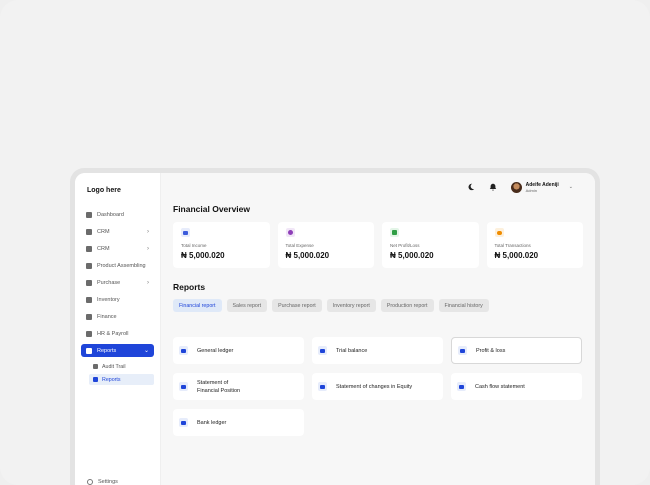 The height and width of the screenshot is (485, 650). What do you see at coordinates (351, 305) in the screenshot?
I see `tab-inventory-report: Inventory report` at bounding box center [351, 305].